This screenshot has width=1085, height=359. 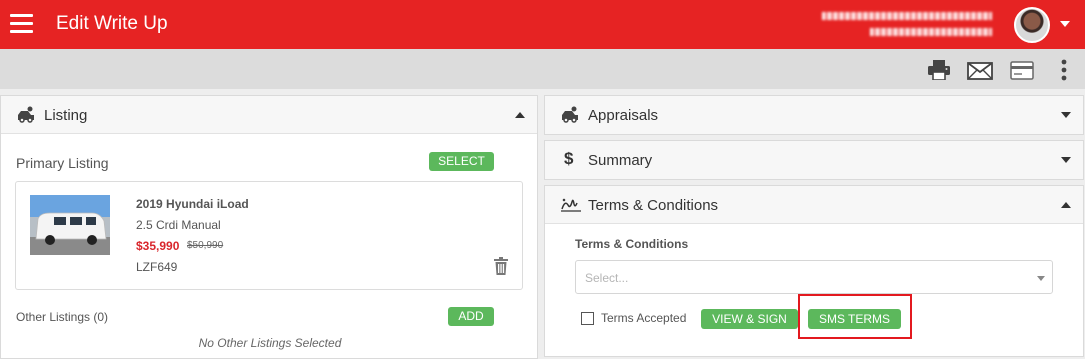 What do you see at coordinates (1022, 70) in the screenshot?
I see `payment-card-icon` at bounding box center [1022, 70].